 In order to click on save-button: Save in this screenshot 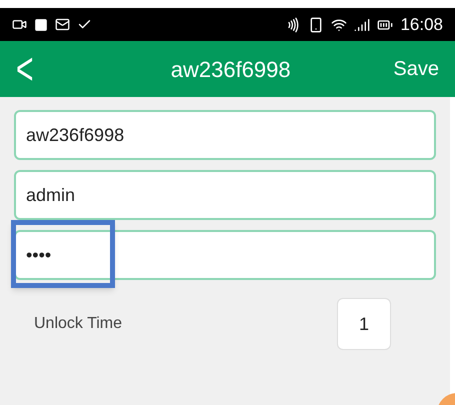, I will do `click(416, 69)`.